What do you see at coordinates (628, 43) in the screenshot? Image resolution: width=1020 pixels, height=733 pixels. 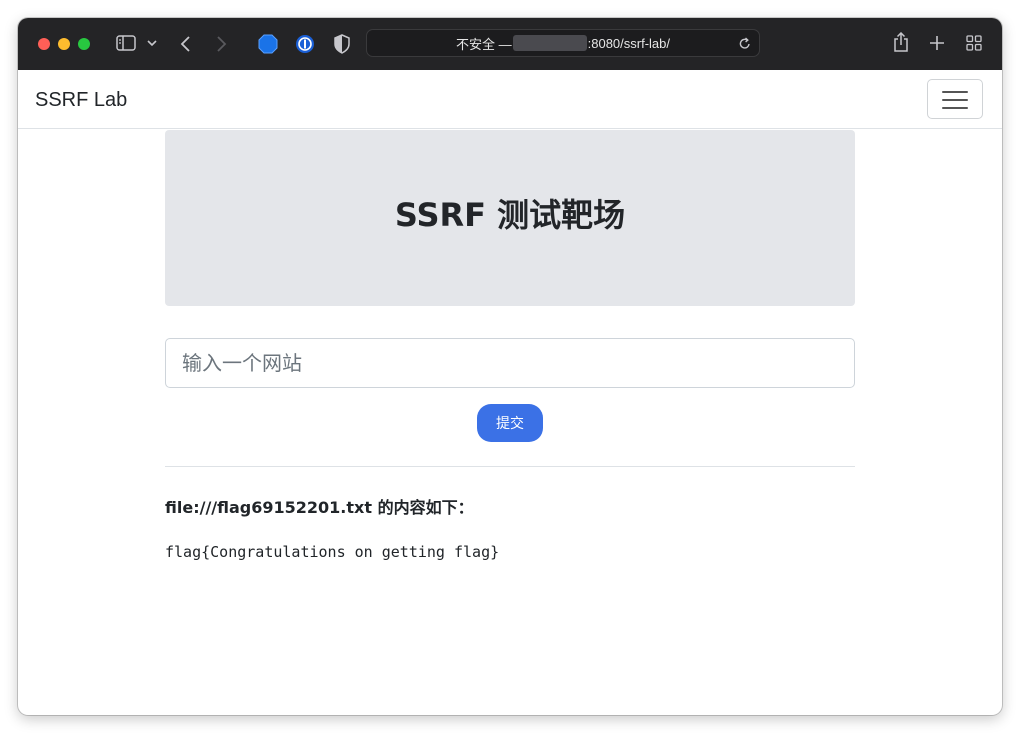 I see `url-text: :8080/ssrf-lab/` at bounding box center [628, 43].